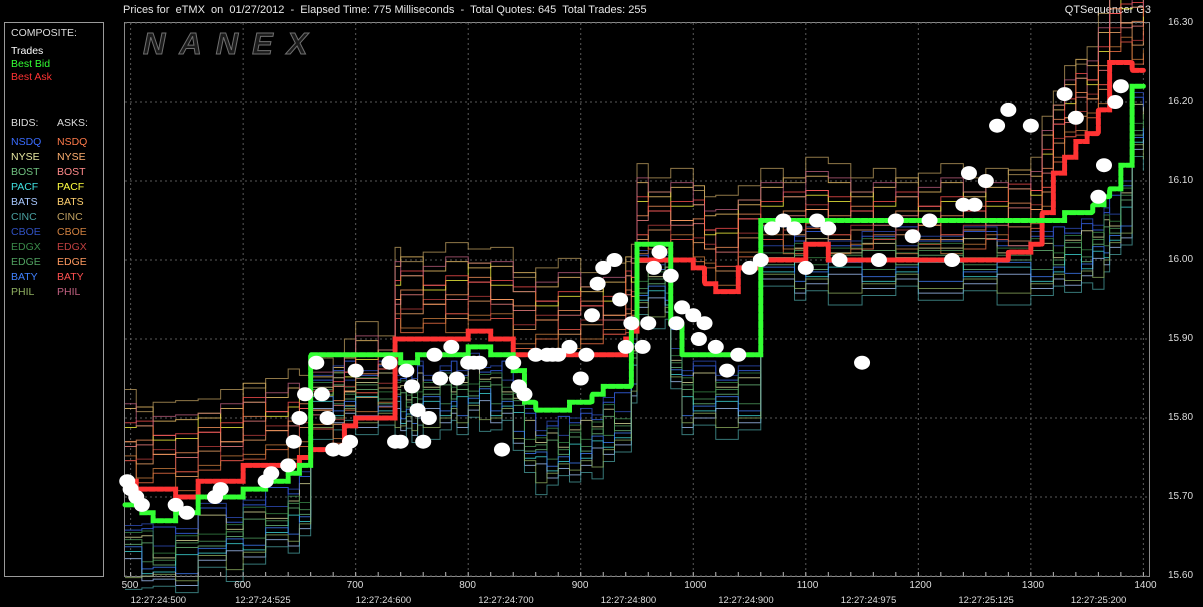 The image size is (1203, 607). Describe the element at coordinates (868, 600) in the screenshot. I see `x-time-tick-label: 12:27:24:975` at that location.